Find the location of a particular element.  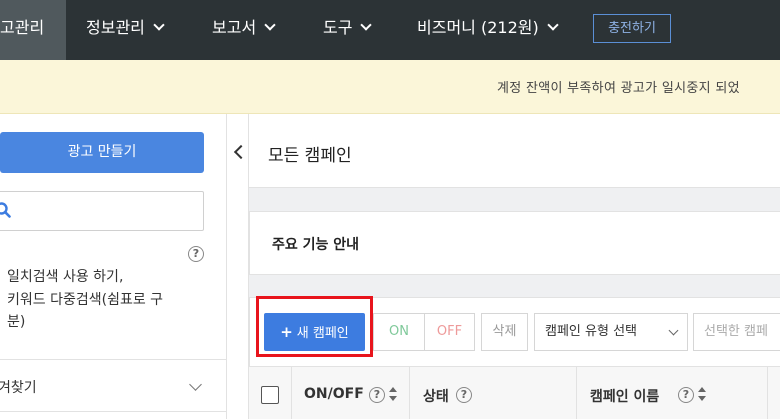

notice-text: 계정 잔액이 부족하여 광고가 일시중지 되었 is located at coordinates (618, 88).